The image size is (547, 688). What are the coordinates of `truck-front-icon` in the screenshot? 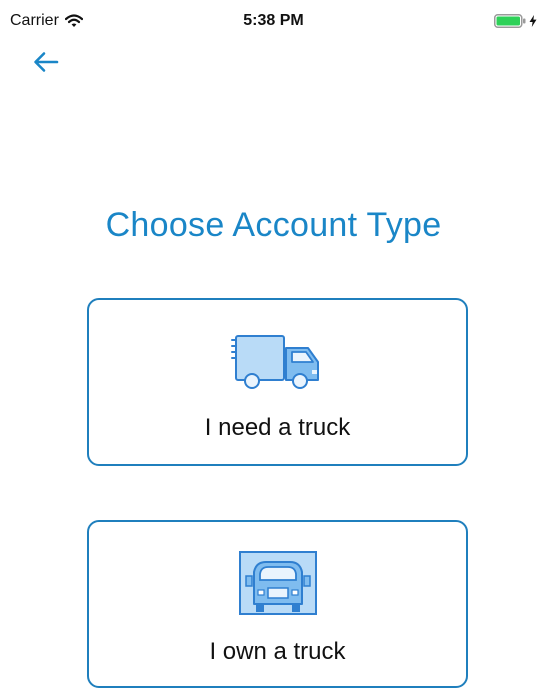 It's located at (277, 583).